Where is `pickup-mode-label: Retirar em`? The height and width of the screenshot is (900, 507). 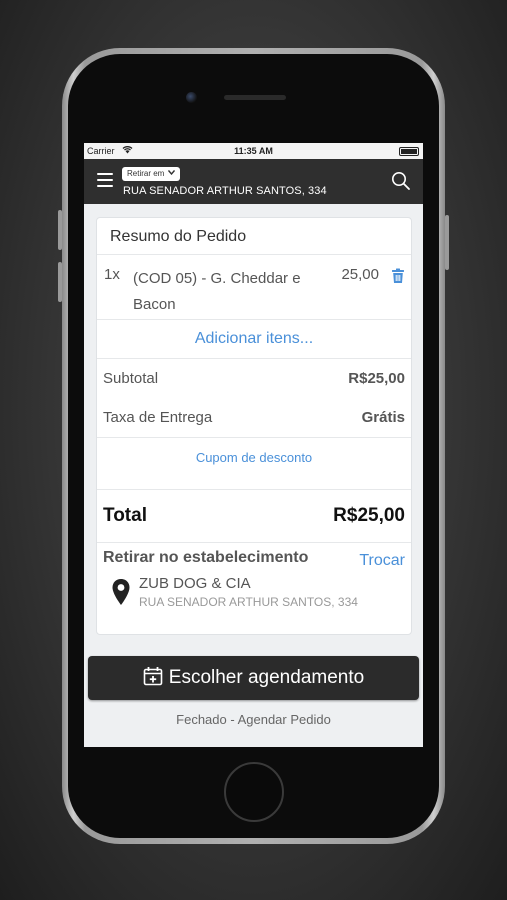 pickup-mode-label: Retirar em is located at coordinates (146, 173).